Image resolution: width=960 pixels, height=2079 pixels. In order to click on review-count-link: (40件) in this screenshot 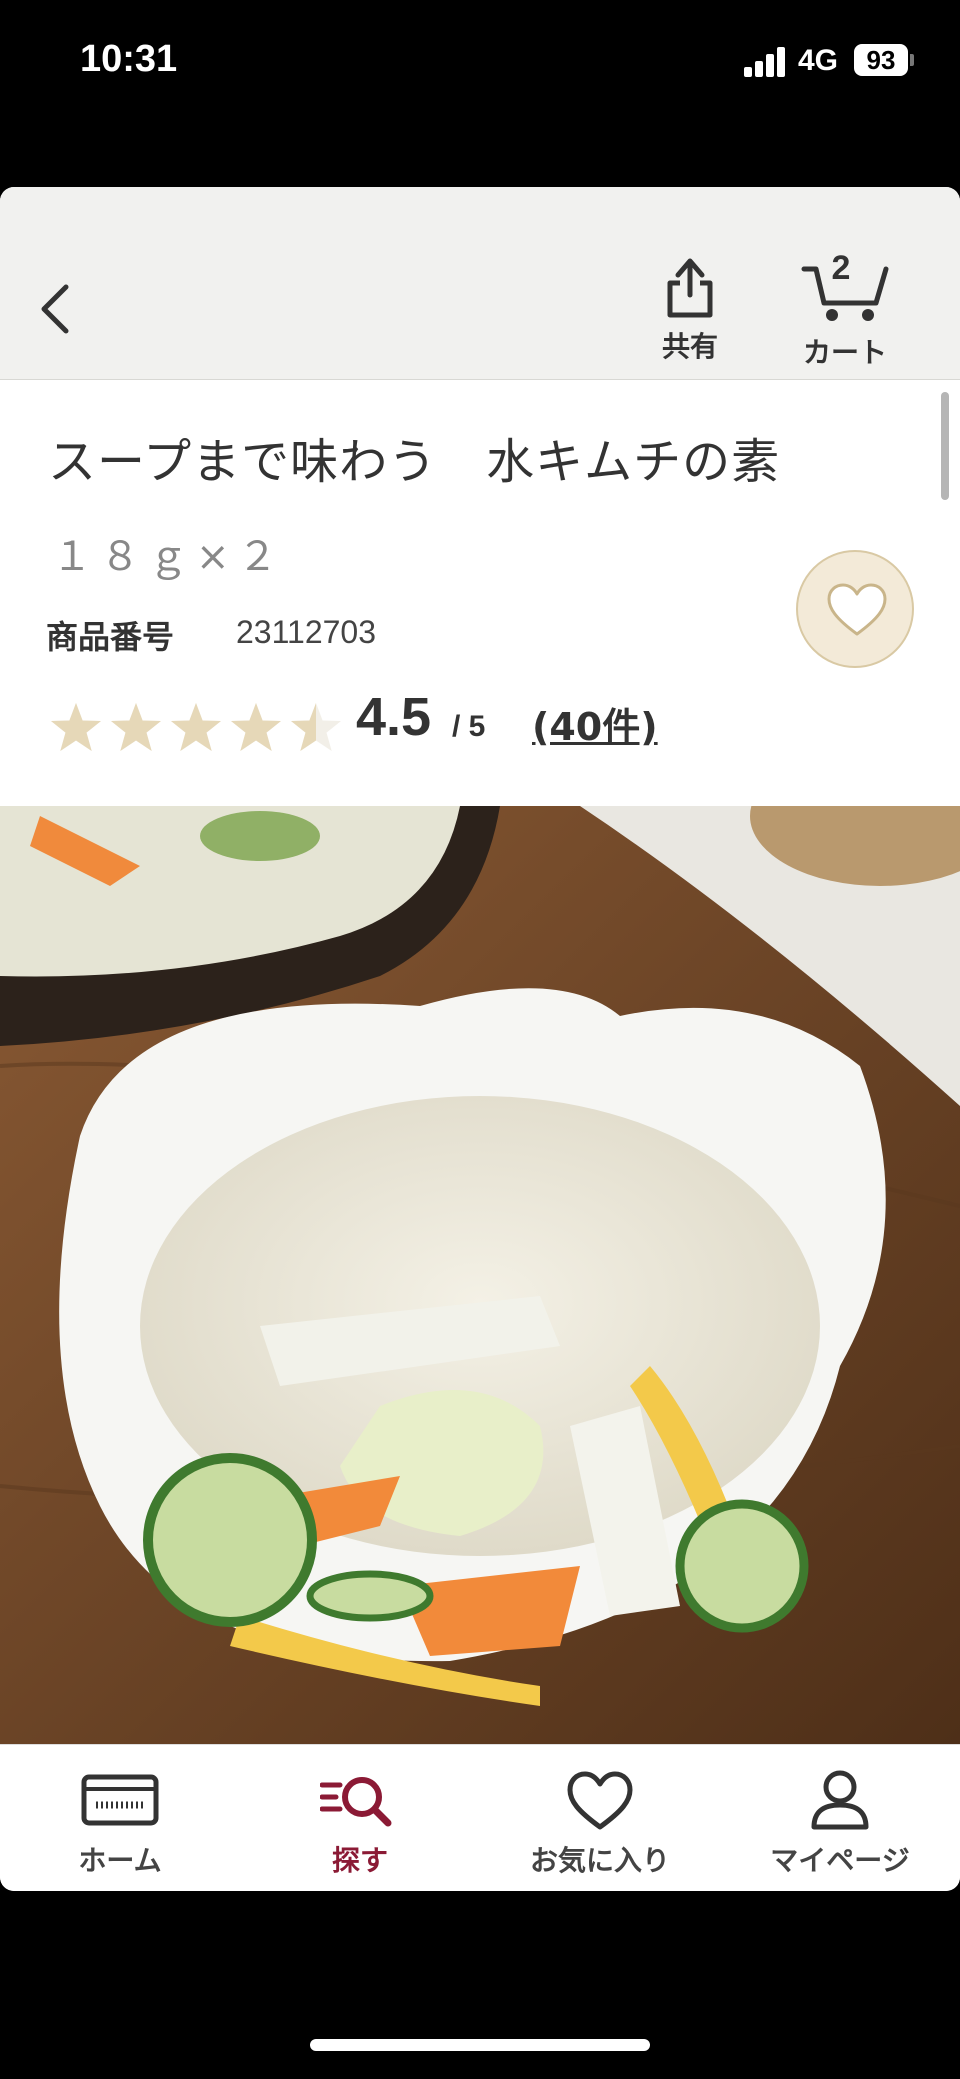, I will do `click(595, 723)`.